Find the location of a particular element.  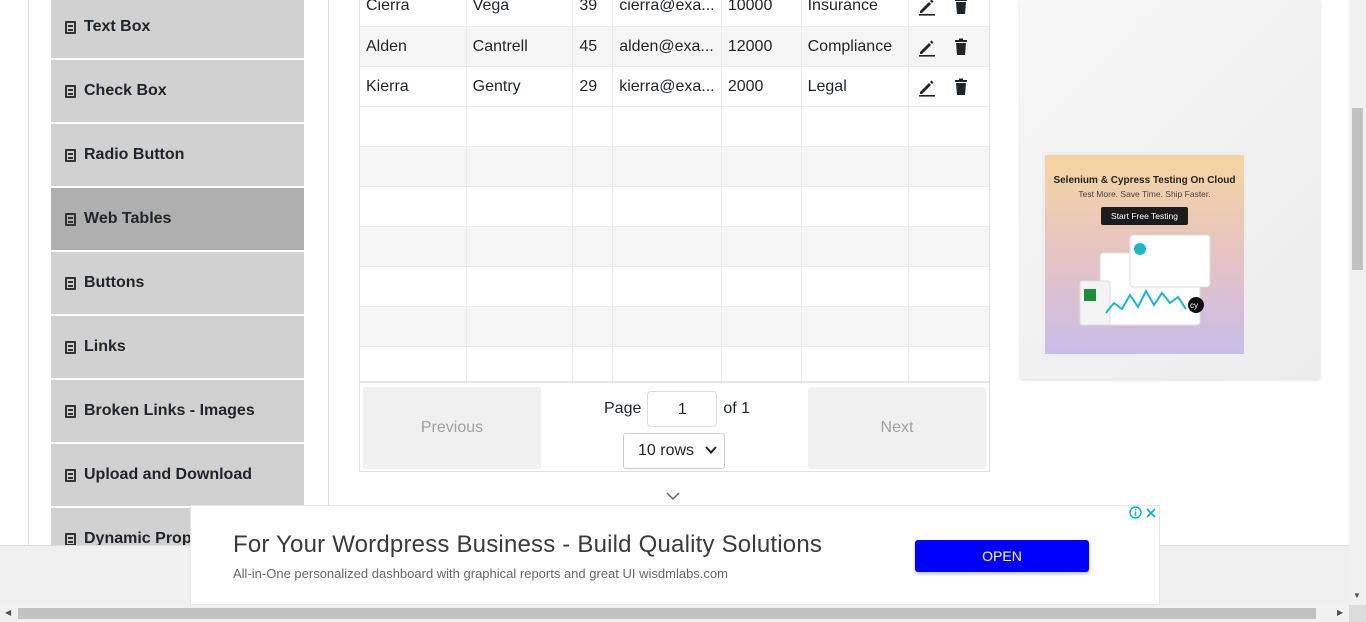

rows-per-page-select: 10 rows is located at coordinates (674, 451).